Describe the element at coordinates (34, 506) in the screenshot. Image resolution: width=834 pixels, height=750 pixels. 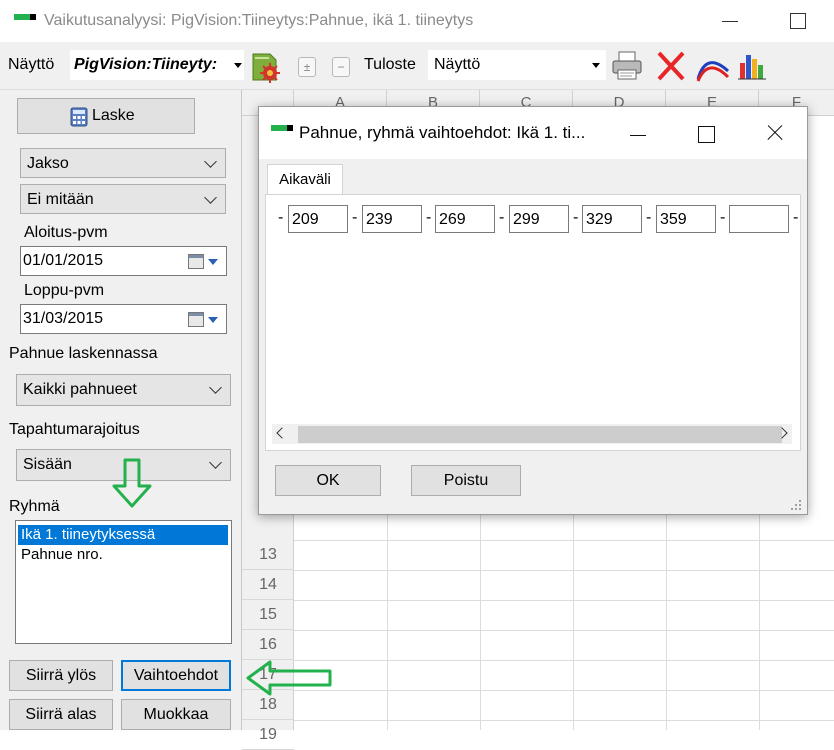
I see `group-label: Ryhmä` at that location.